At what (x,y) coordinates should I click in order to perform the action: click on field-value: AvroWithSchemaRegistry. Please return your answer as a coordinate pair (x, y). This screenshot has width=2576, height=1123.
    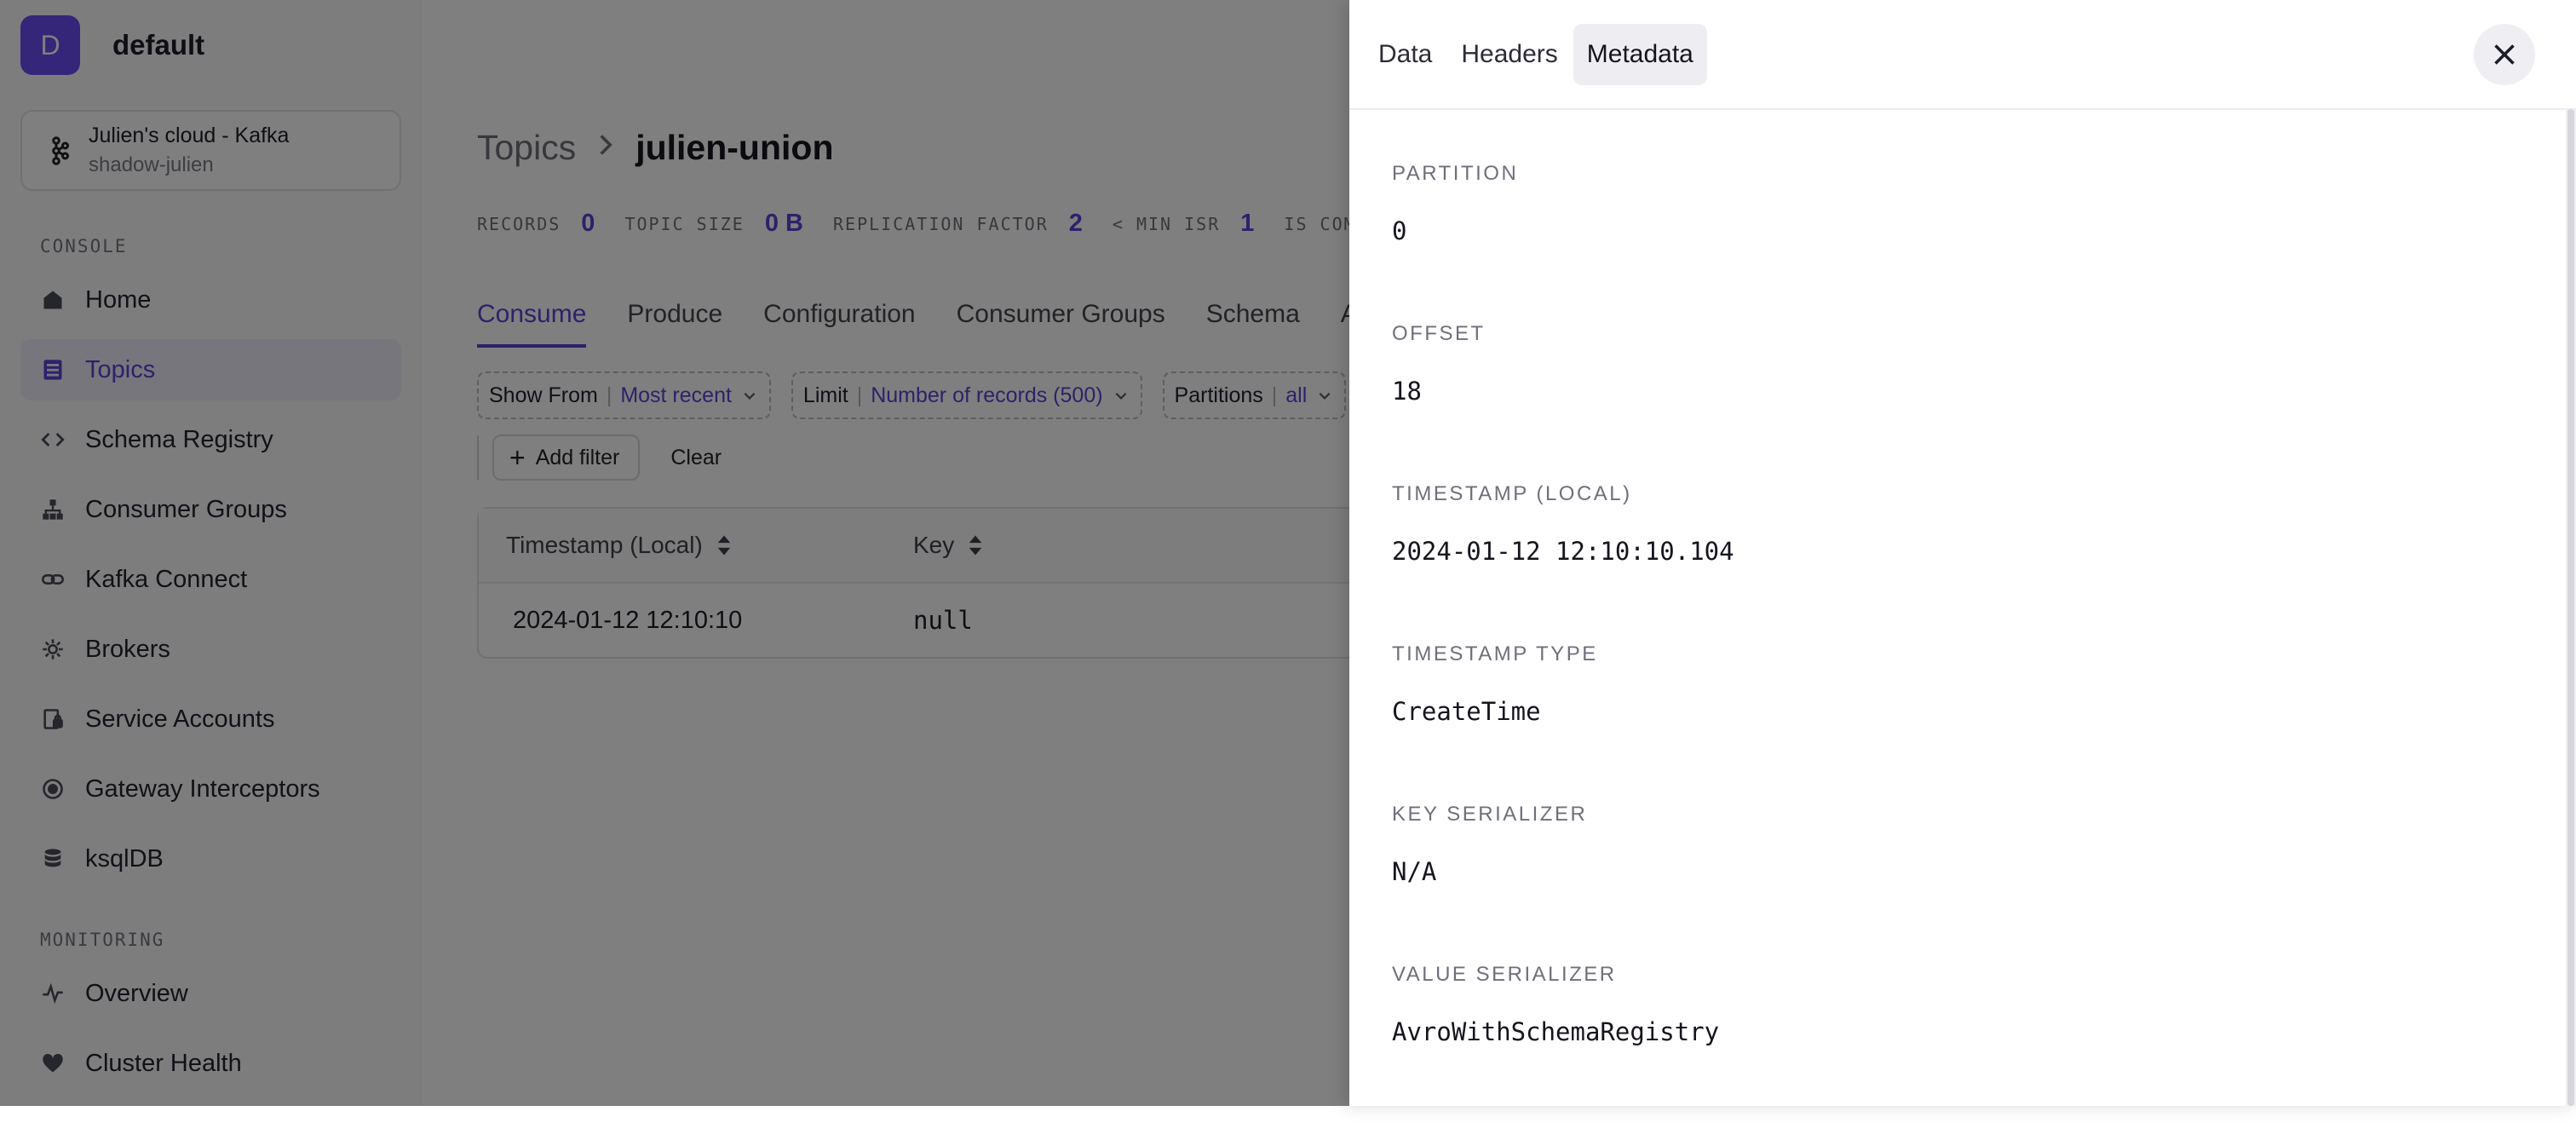
    Looking at the image, I should click on (1556, 1031).